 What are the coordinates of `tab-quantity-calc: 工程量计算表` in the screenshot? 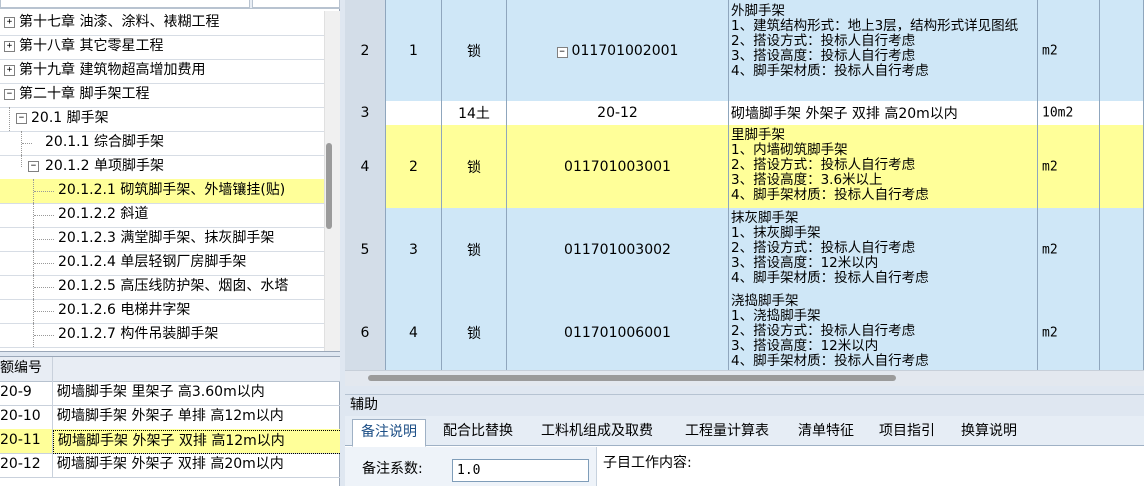 It's located at (727, 432).